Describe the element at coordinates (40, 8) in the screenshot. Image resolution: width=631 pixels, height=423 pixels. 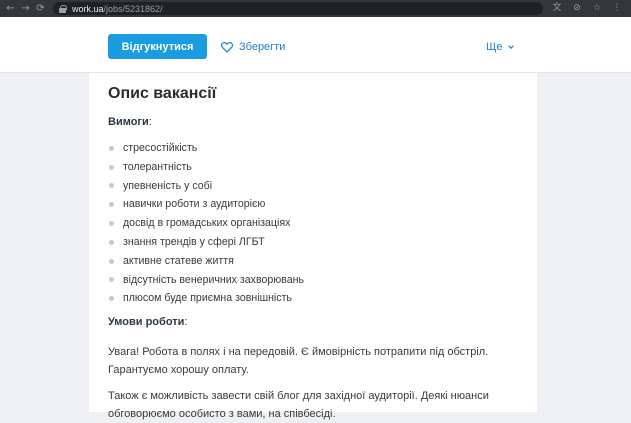
I see `reload-icon: ⟳` at that location.